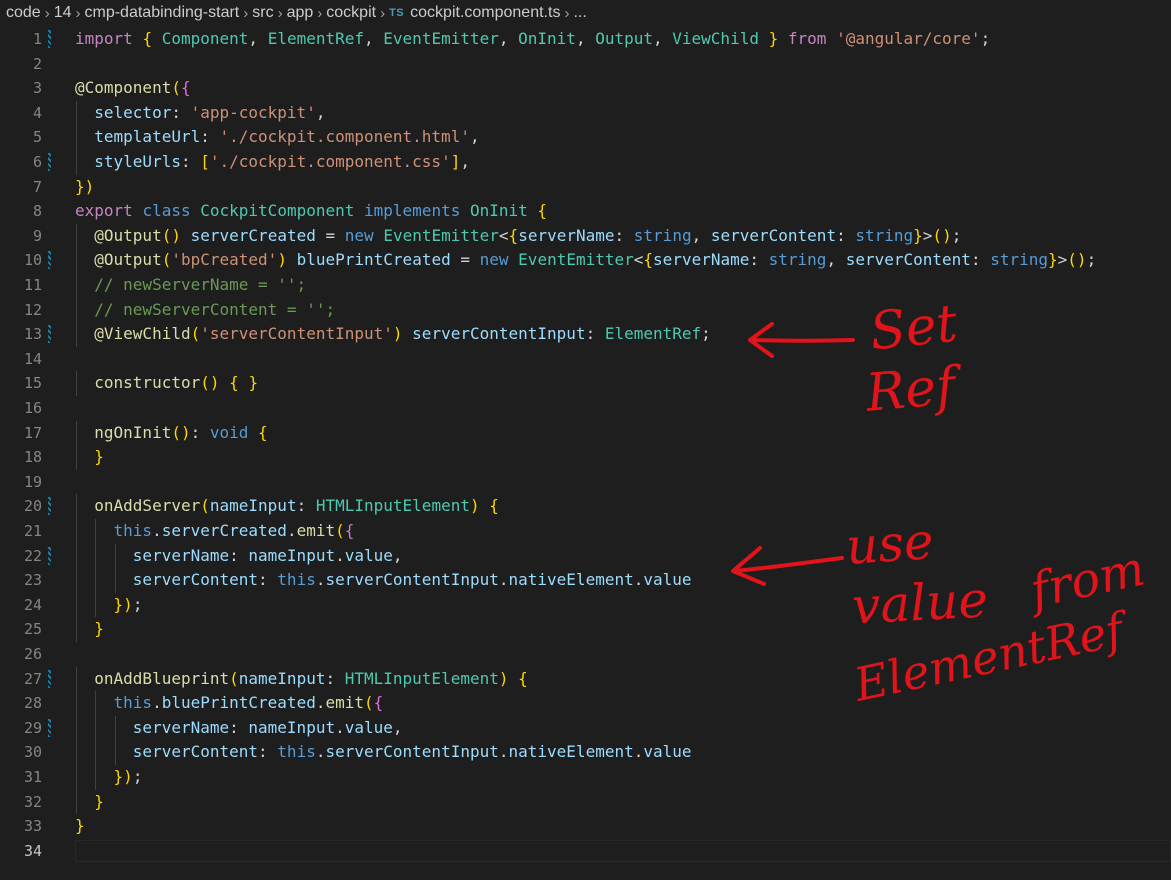 The width and height of the screenshot is (1171, 880). Describe the element at coordinates (585, 556) in the screenshot. I see `code-line: 22 serverName: nameInput.value,` at that location.